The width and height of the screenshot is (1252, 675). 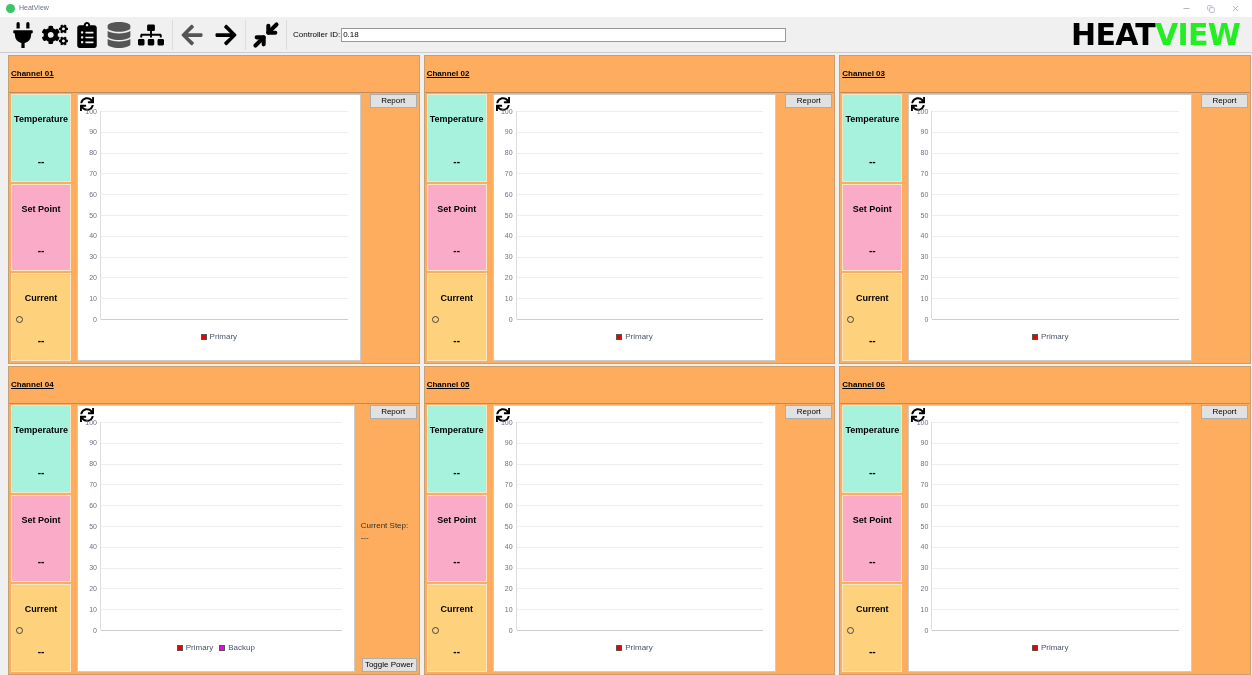 What do you see at coordinates (23, 34) in the screenshot?
I see `plug-icon` at bounding box center [23, 34].